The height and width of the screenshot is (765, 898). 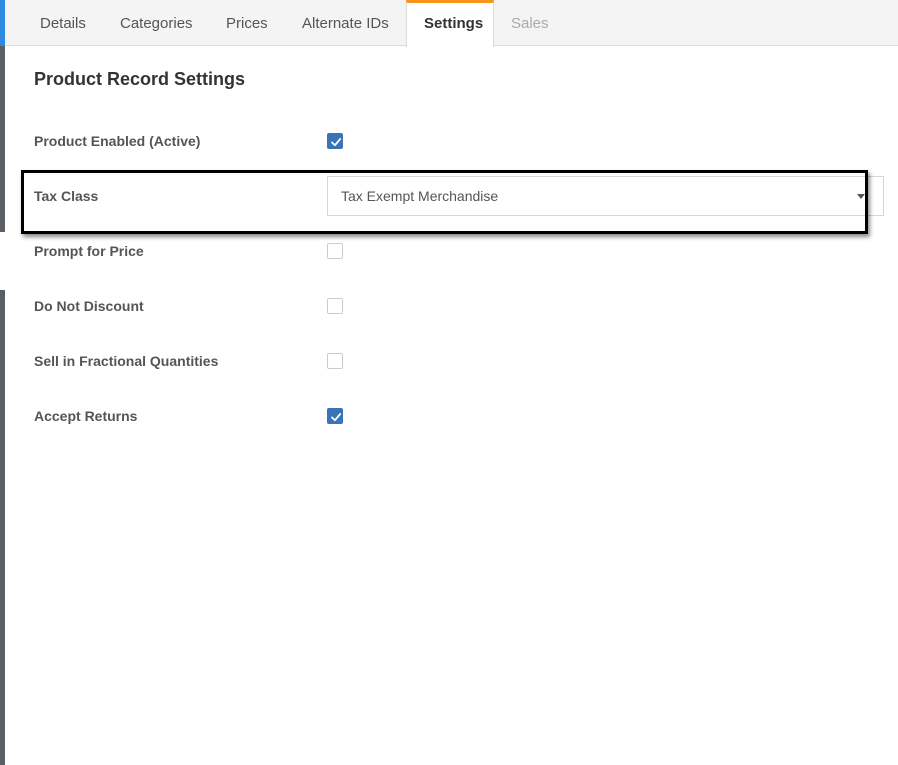 I want to click on tab-alternate-ids: Alternate IDs, so click(x=345, y=23).